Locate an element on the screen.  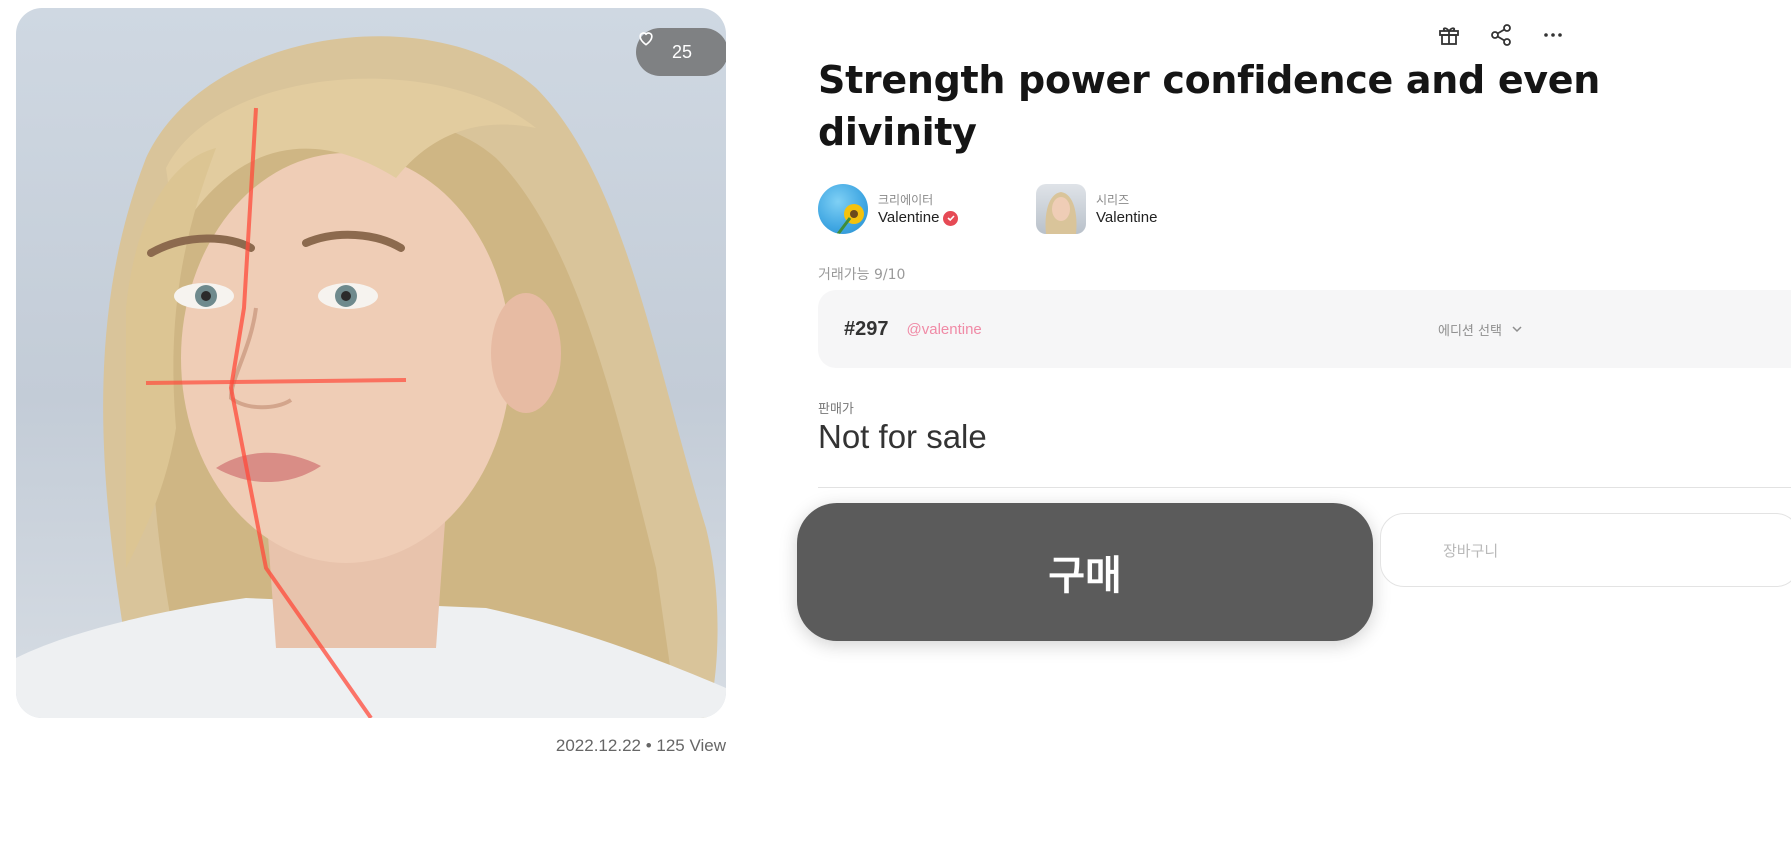
buy-button: 구매 is located at coordinates (1085, 572).